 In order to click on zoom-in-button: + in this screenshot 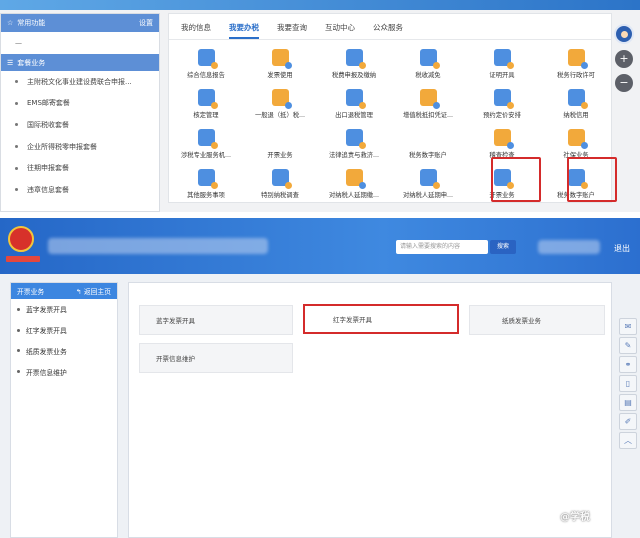, I will do `click(624, 59)`.